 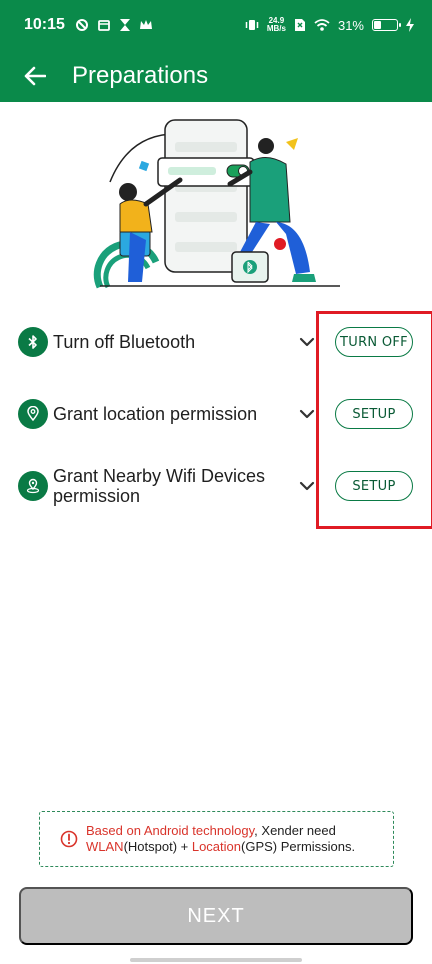 What do you see at coordinates (33, 414) in the screenshot?
I see `location-pin-icon` at bounding box center [33, 414].